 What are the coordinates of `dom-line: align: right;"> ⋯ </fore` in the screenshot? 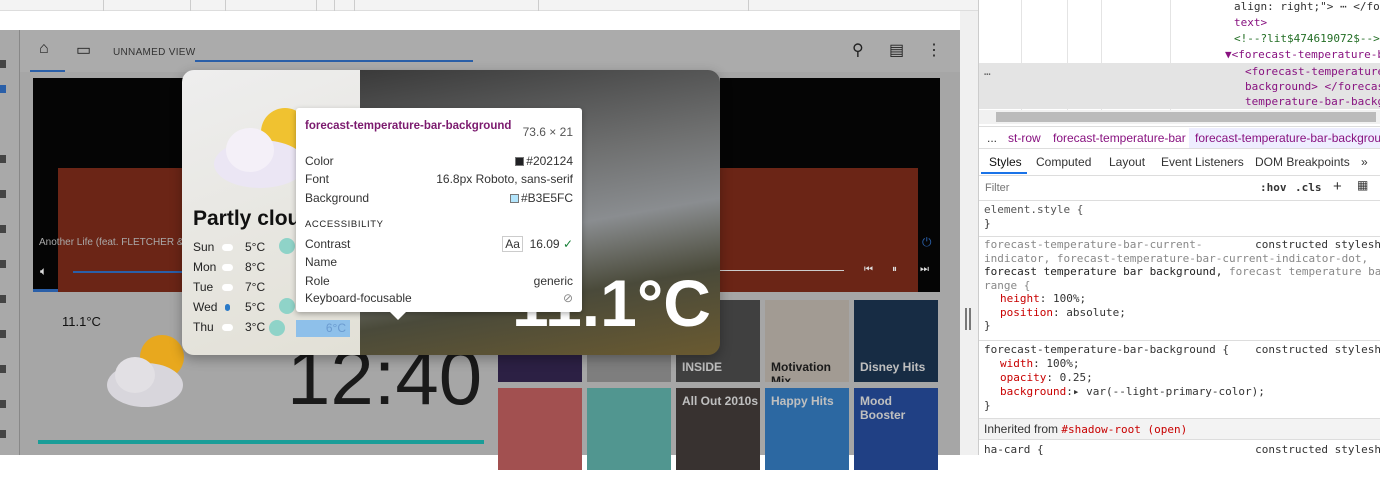 It's located at (1307, 6).